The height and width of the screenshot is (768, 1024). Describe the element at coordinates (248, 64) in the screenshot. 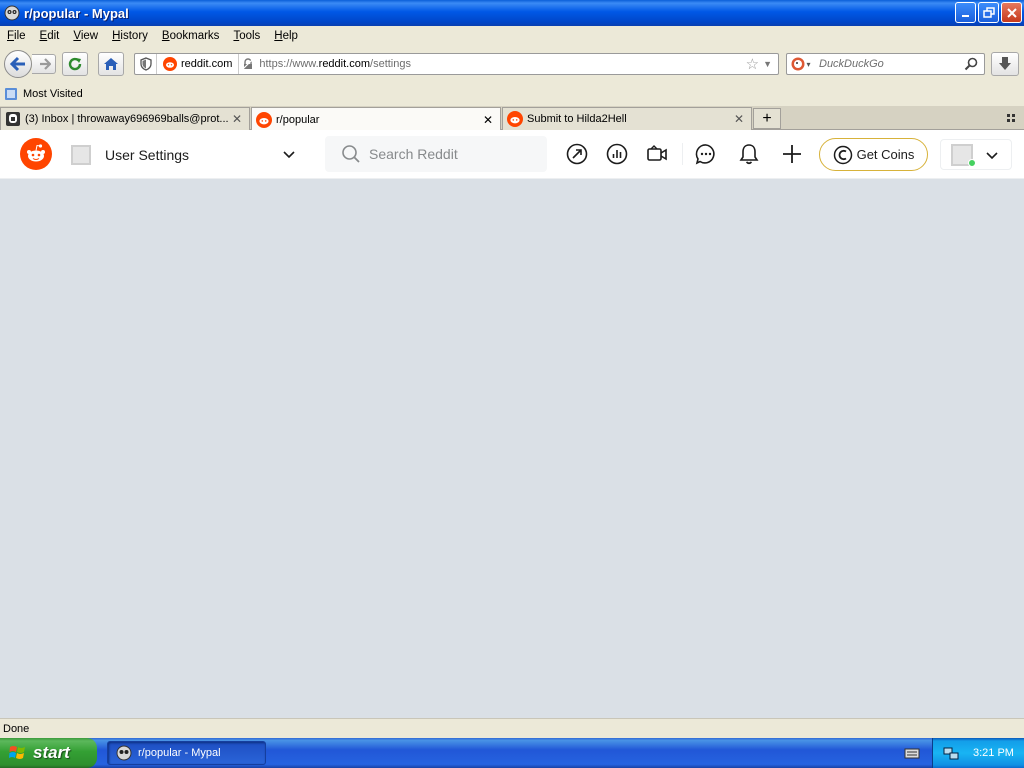

I see `connection-lock-icon` at that location.